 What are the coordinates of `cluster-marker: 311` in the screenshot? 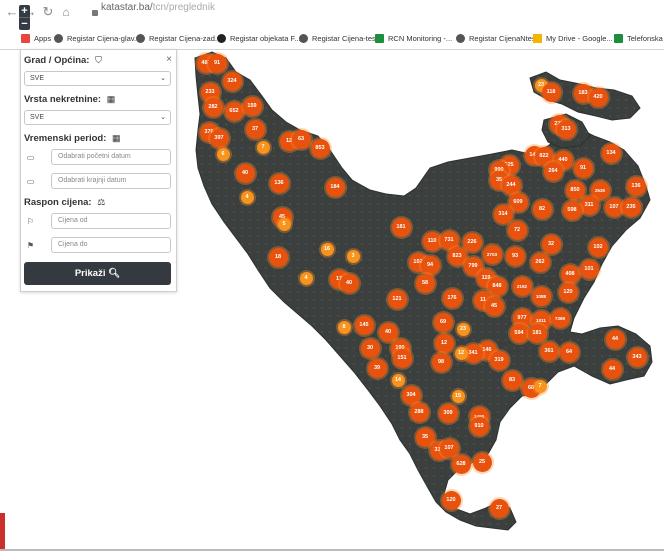 It's located at (589, 205).